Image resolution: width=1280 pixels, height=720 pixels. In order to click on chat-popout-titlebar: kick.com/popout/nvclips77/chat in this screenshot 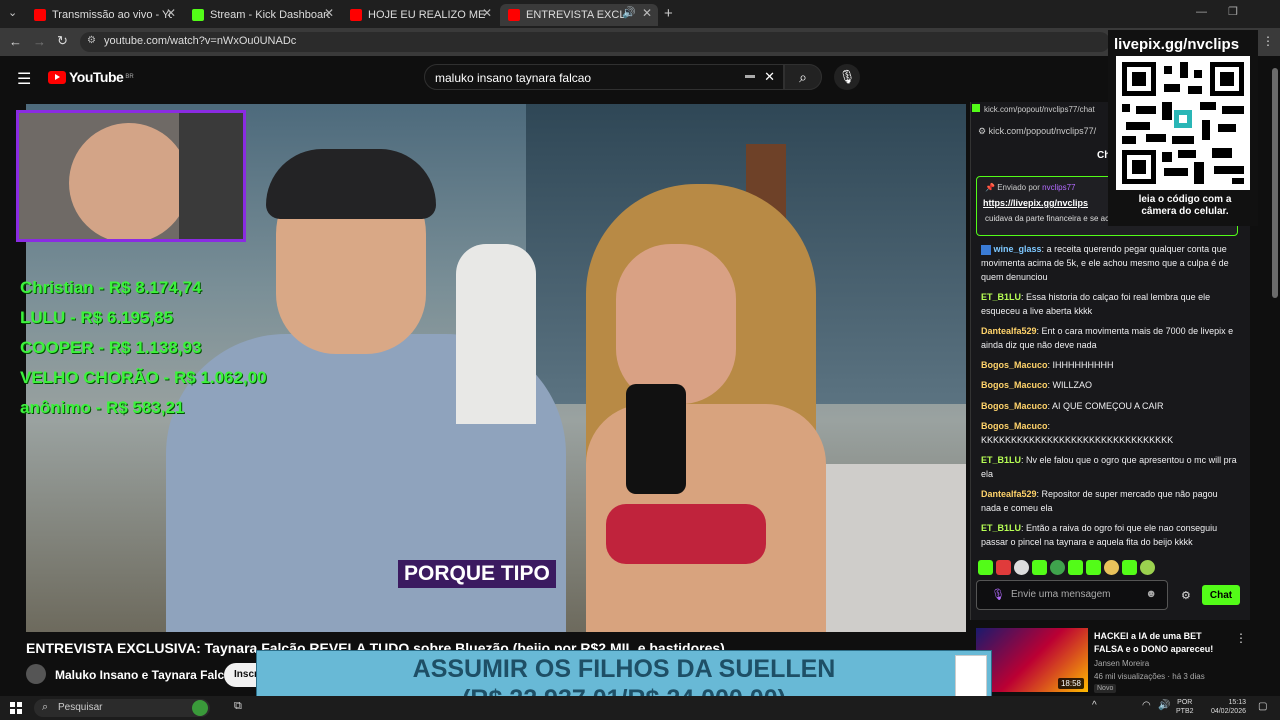, I will do `click(1042, 109)`.